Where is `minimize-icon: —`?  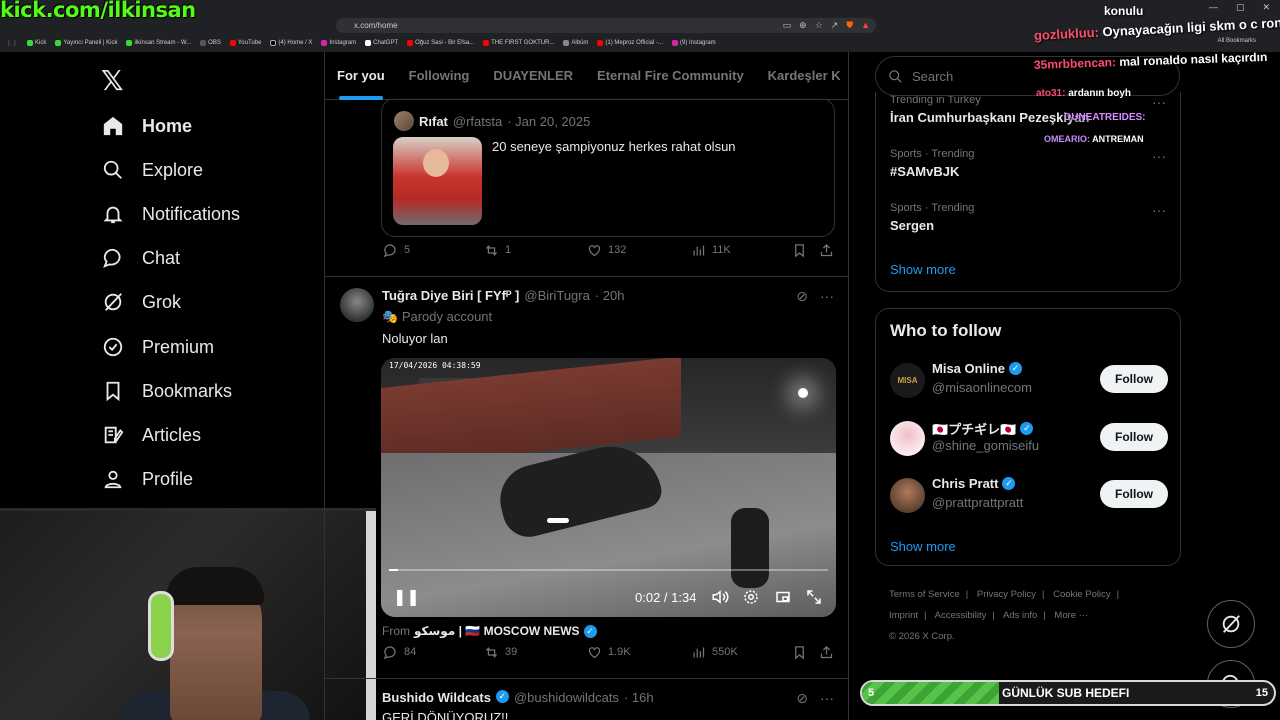 minimize-icon: — is located at coordinates (1213, 7).